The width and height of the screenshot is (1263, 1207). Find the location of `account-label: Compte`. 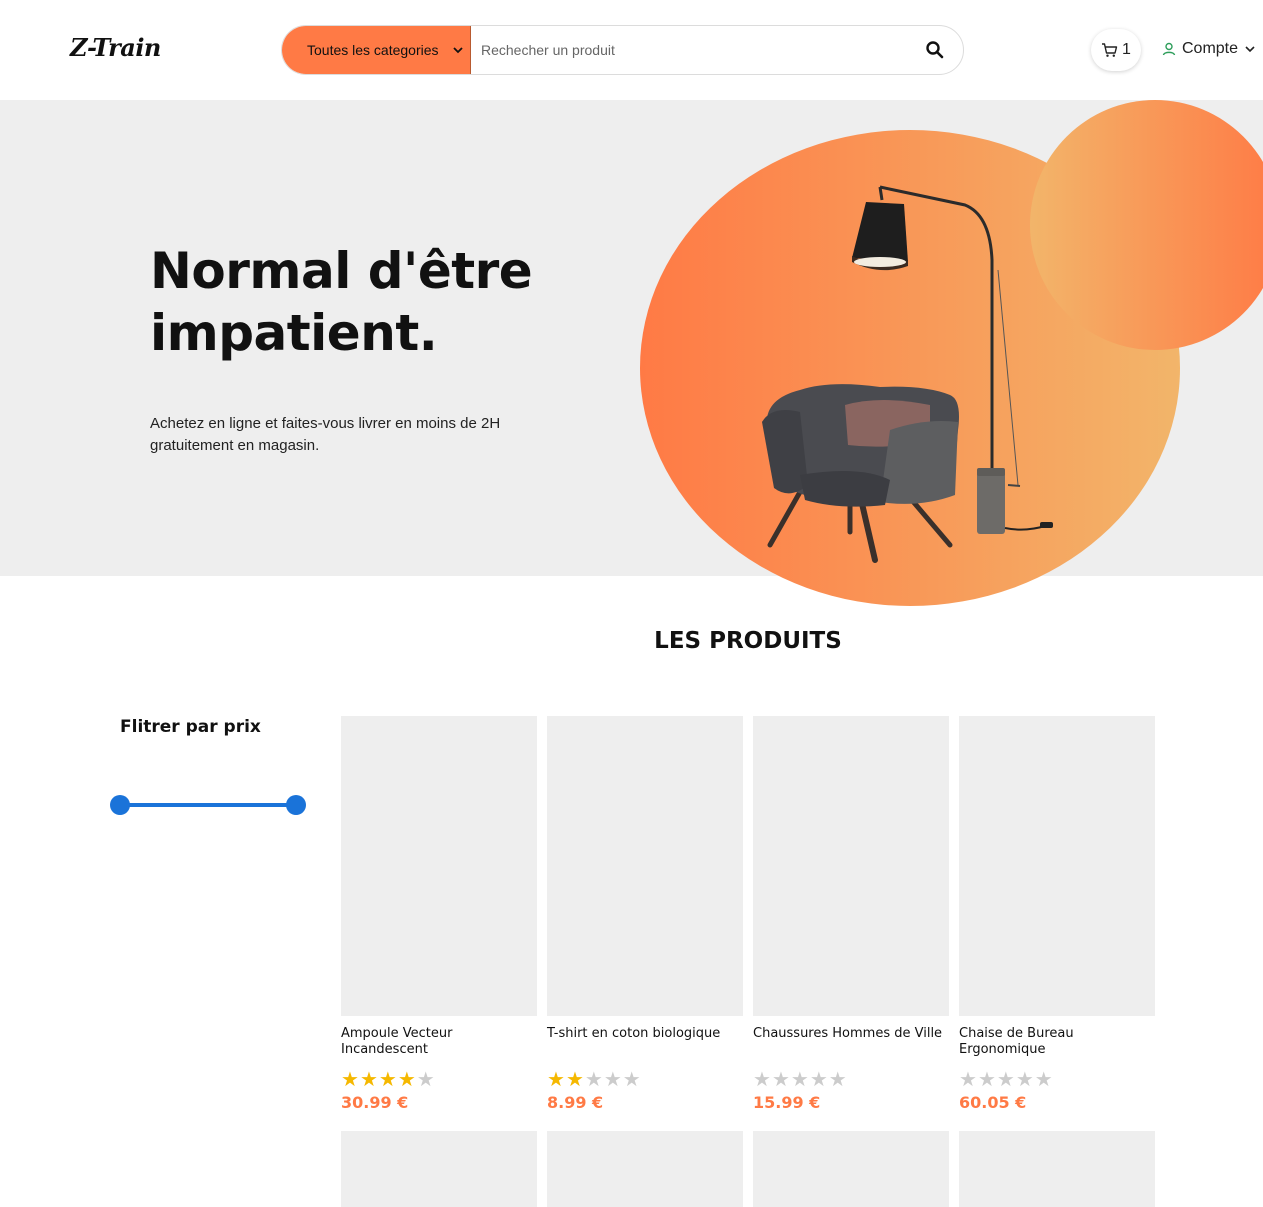

account-label: Compte is located at coordinates (1210, 48).